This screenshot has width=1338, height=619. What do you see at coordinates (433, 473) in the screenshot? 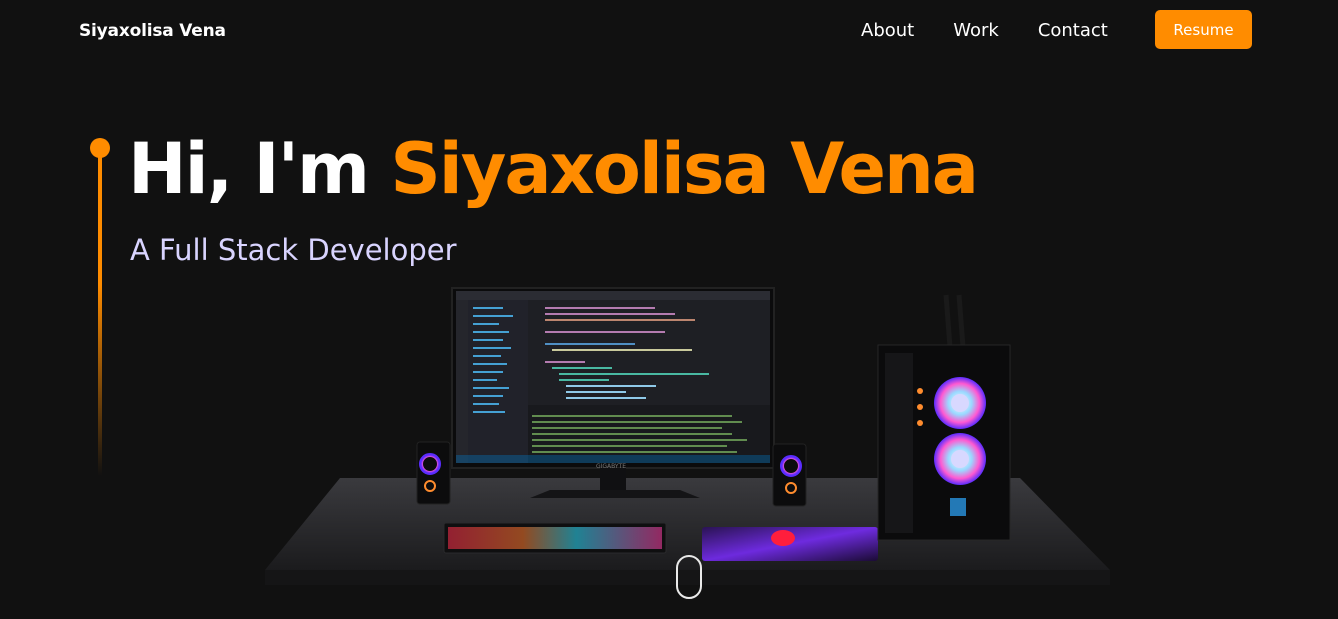
I see `left-speaker` at bounding box center [433, 473].